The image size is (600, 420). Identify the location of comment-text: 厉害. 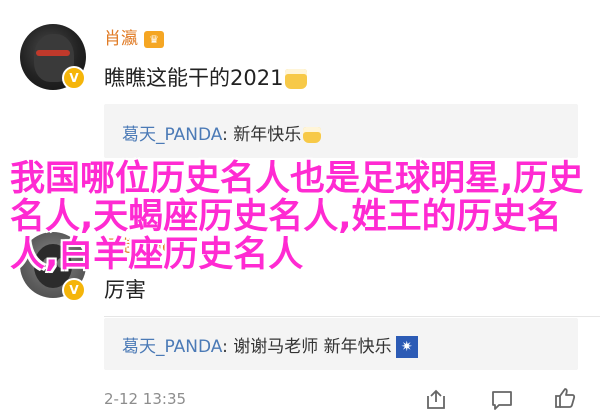
(125, 290).